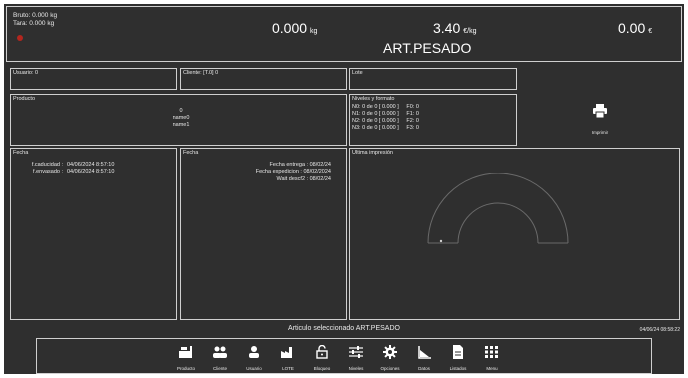  What do you see at coordinates (93, 79) in the screenshot?
I see `usuario-panel: Usuario: 0` at bounding box center [93, 79].